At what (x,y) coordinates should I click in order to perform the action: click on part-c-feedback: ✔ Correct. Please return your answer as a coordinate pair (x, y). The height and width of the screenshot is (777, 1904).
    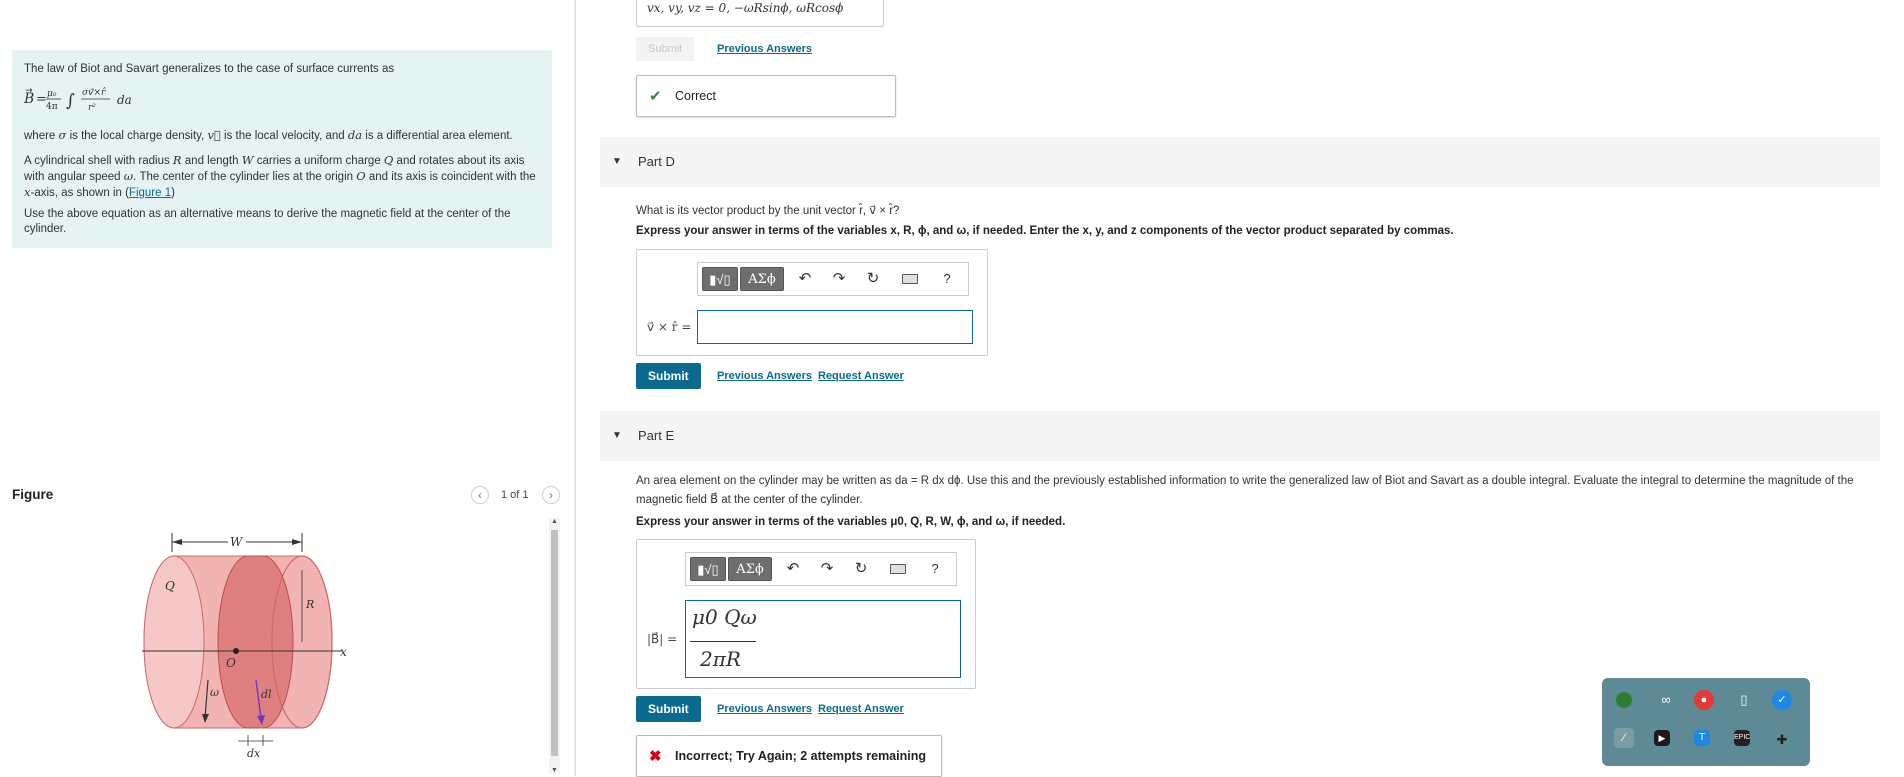
    Looking at the image, I should click on (766, 96).